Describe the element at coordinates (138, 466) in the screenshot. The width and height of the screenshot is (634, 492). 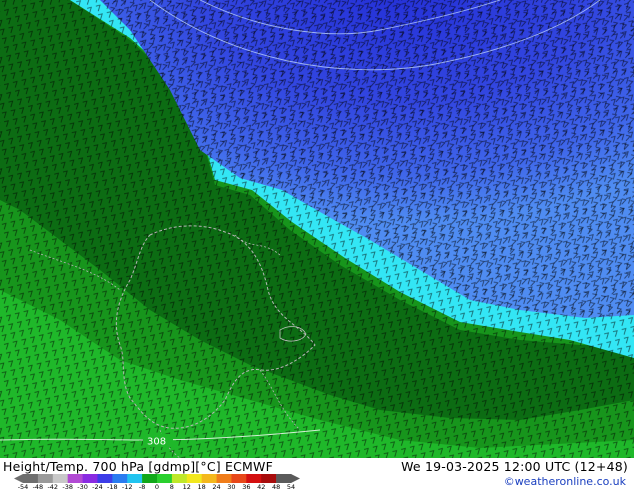
I see `field-title: Height/Temp. 700 hPa [gdmp][°C] ECMWF` at that location.